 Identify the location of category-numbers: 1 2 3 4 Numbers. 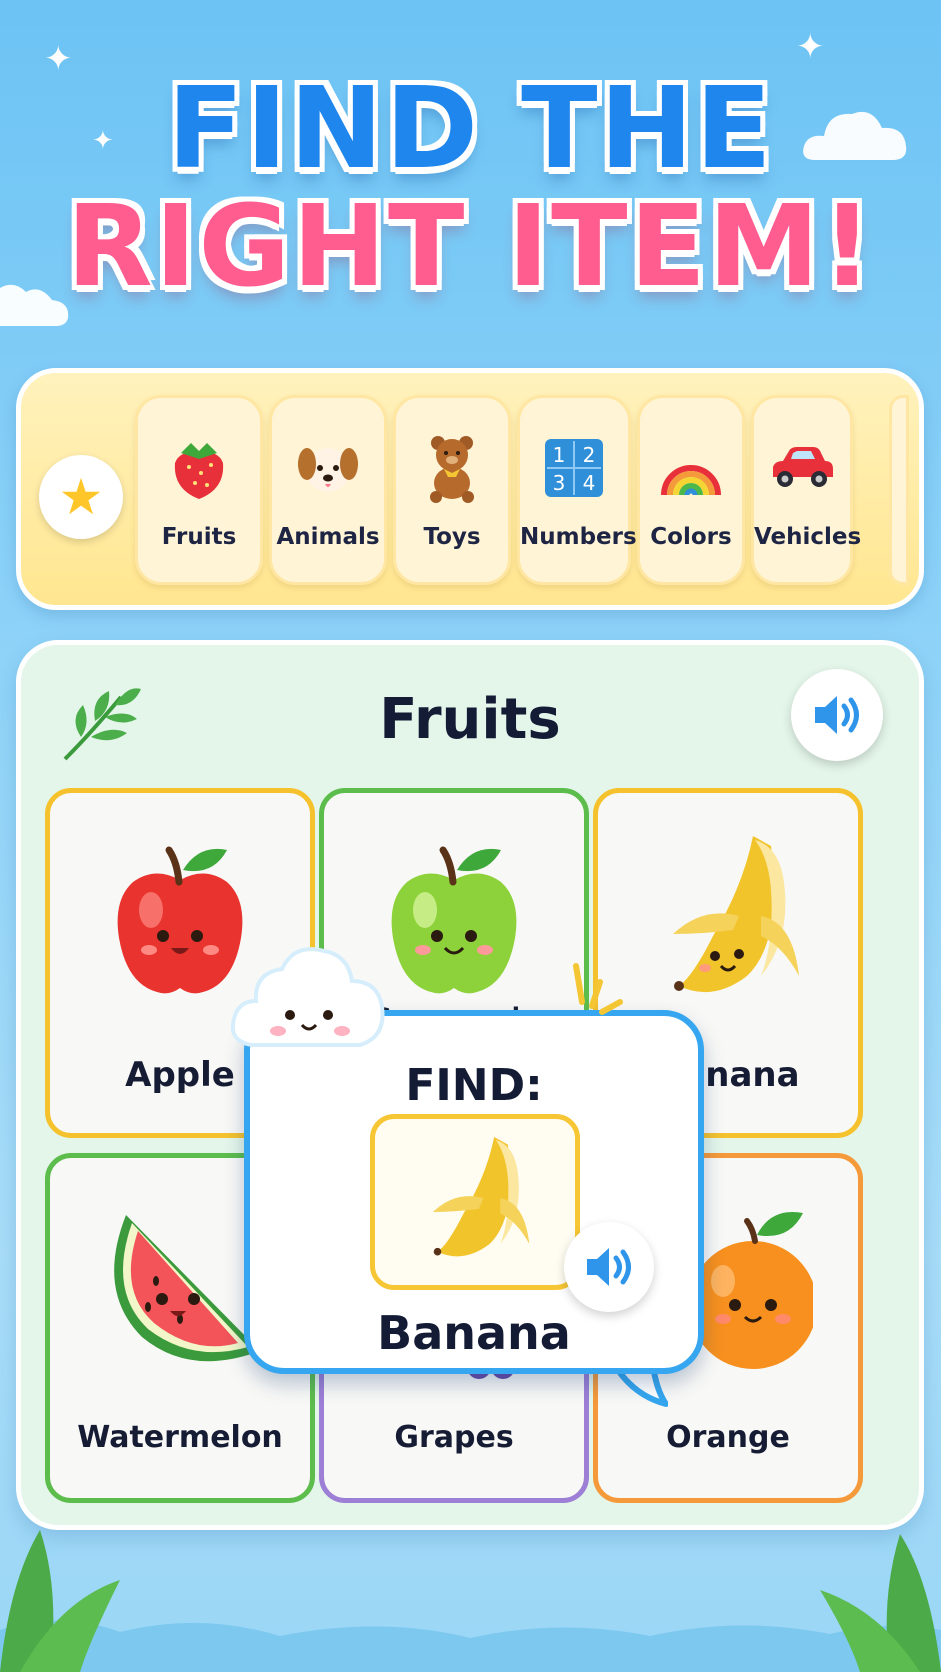
(577, 490).